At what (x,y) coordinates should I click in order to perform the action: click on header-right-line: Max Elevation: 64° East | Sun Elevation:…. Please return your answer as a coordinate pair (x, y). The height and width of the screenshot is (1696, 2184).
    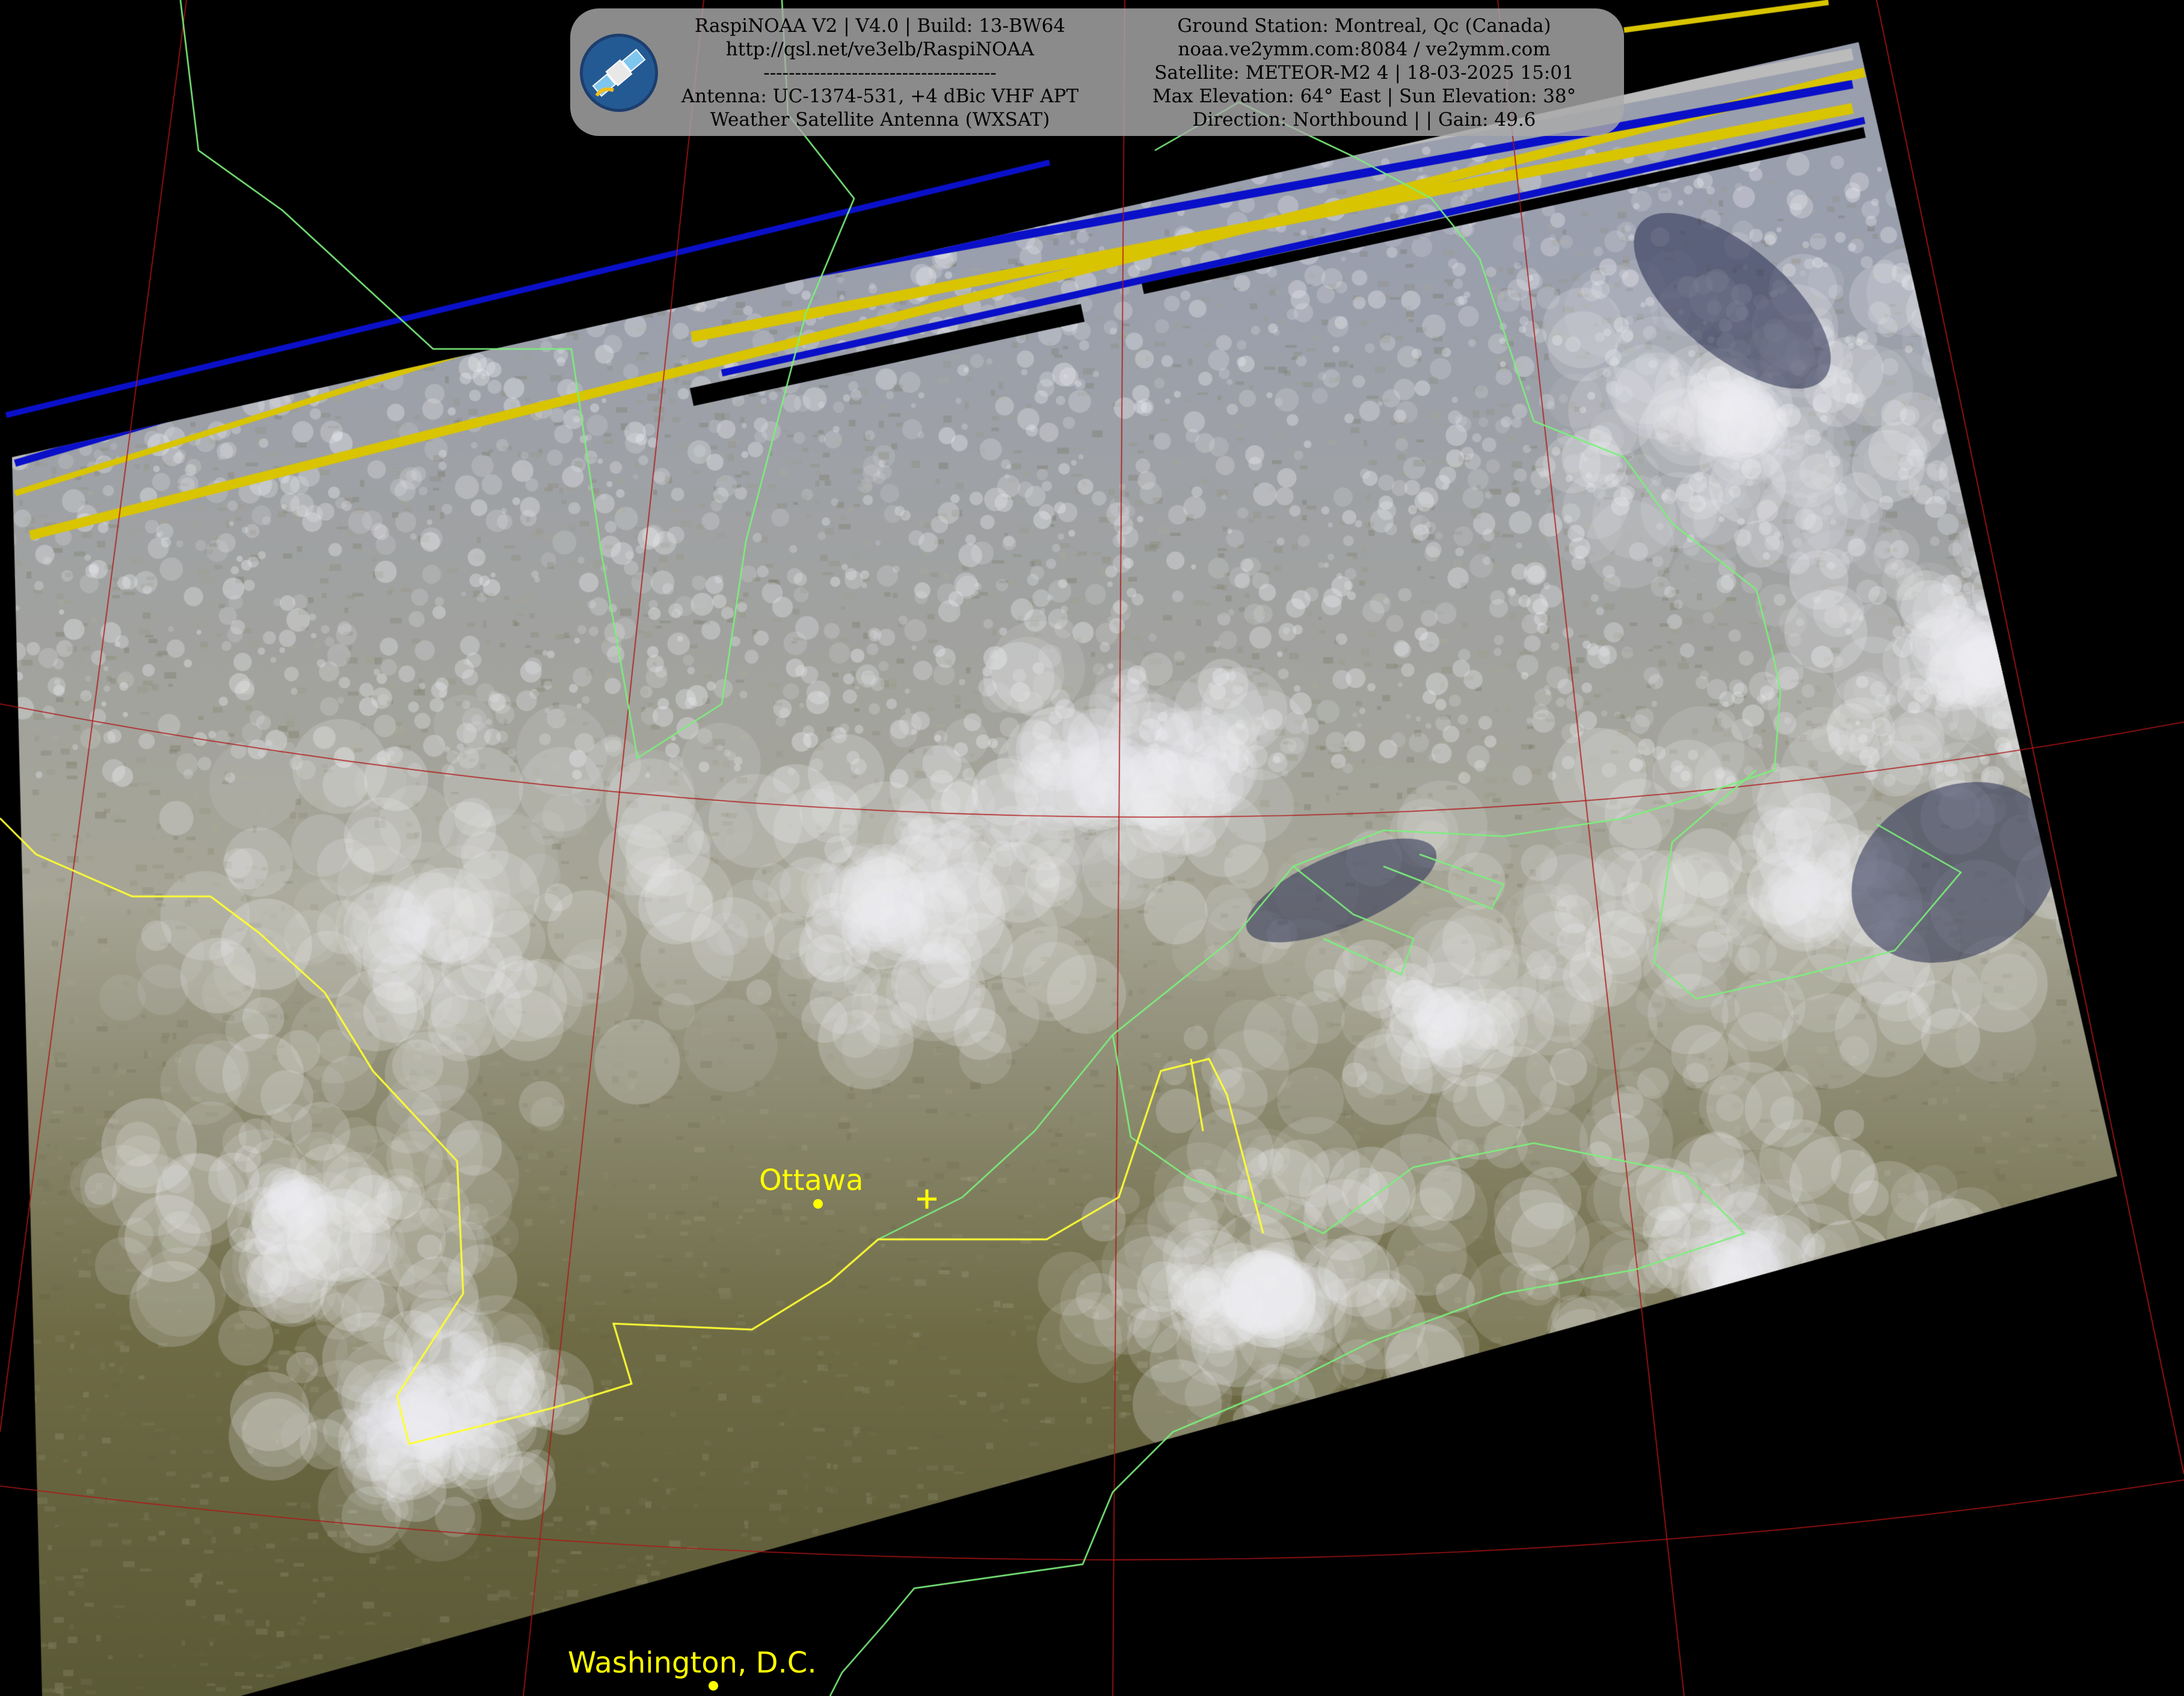
    Looking at the image, I should click on (1364, 96).